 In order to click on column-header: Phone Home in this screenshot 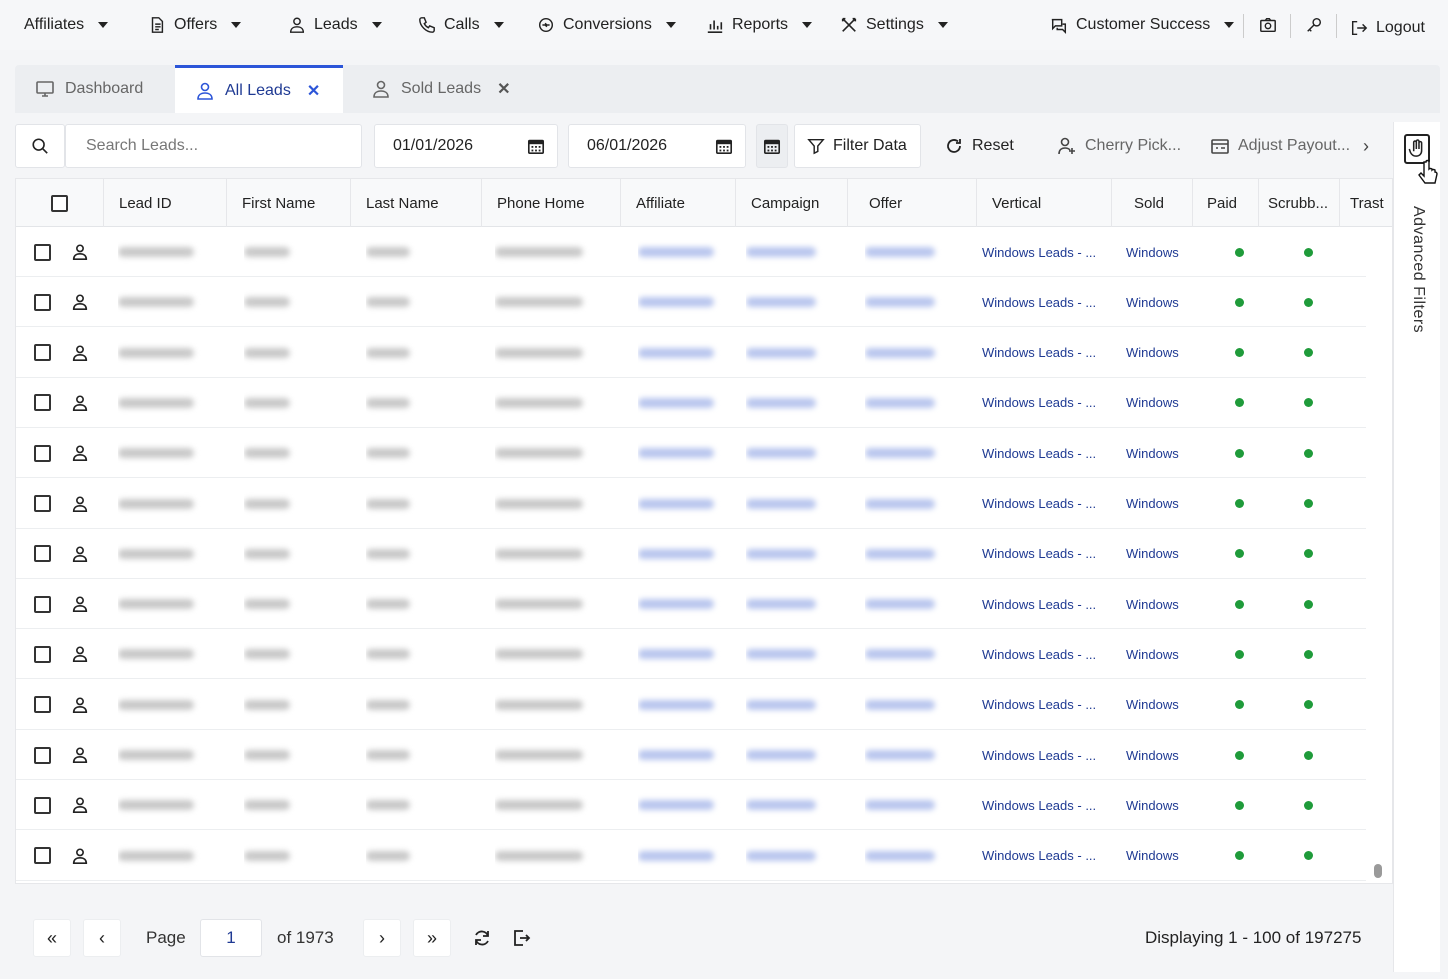, I will do `click(551, 203)`.